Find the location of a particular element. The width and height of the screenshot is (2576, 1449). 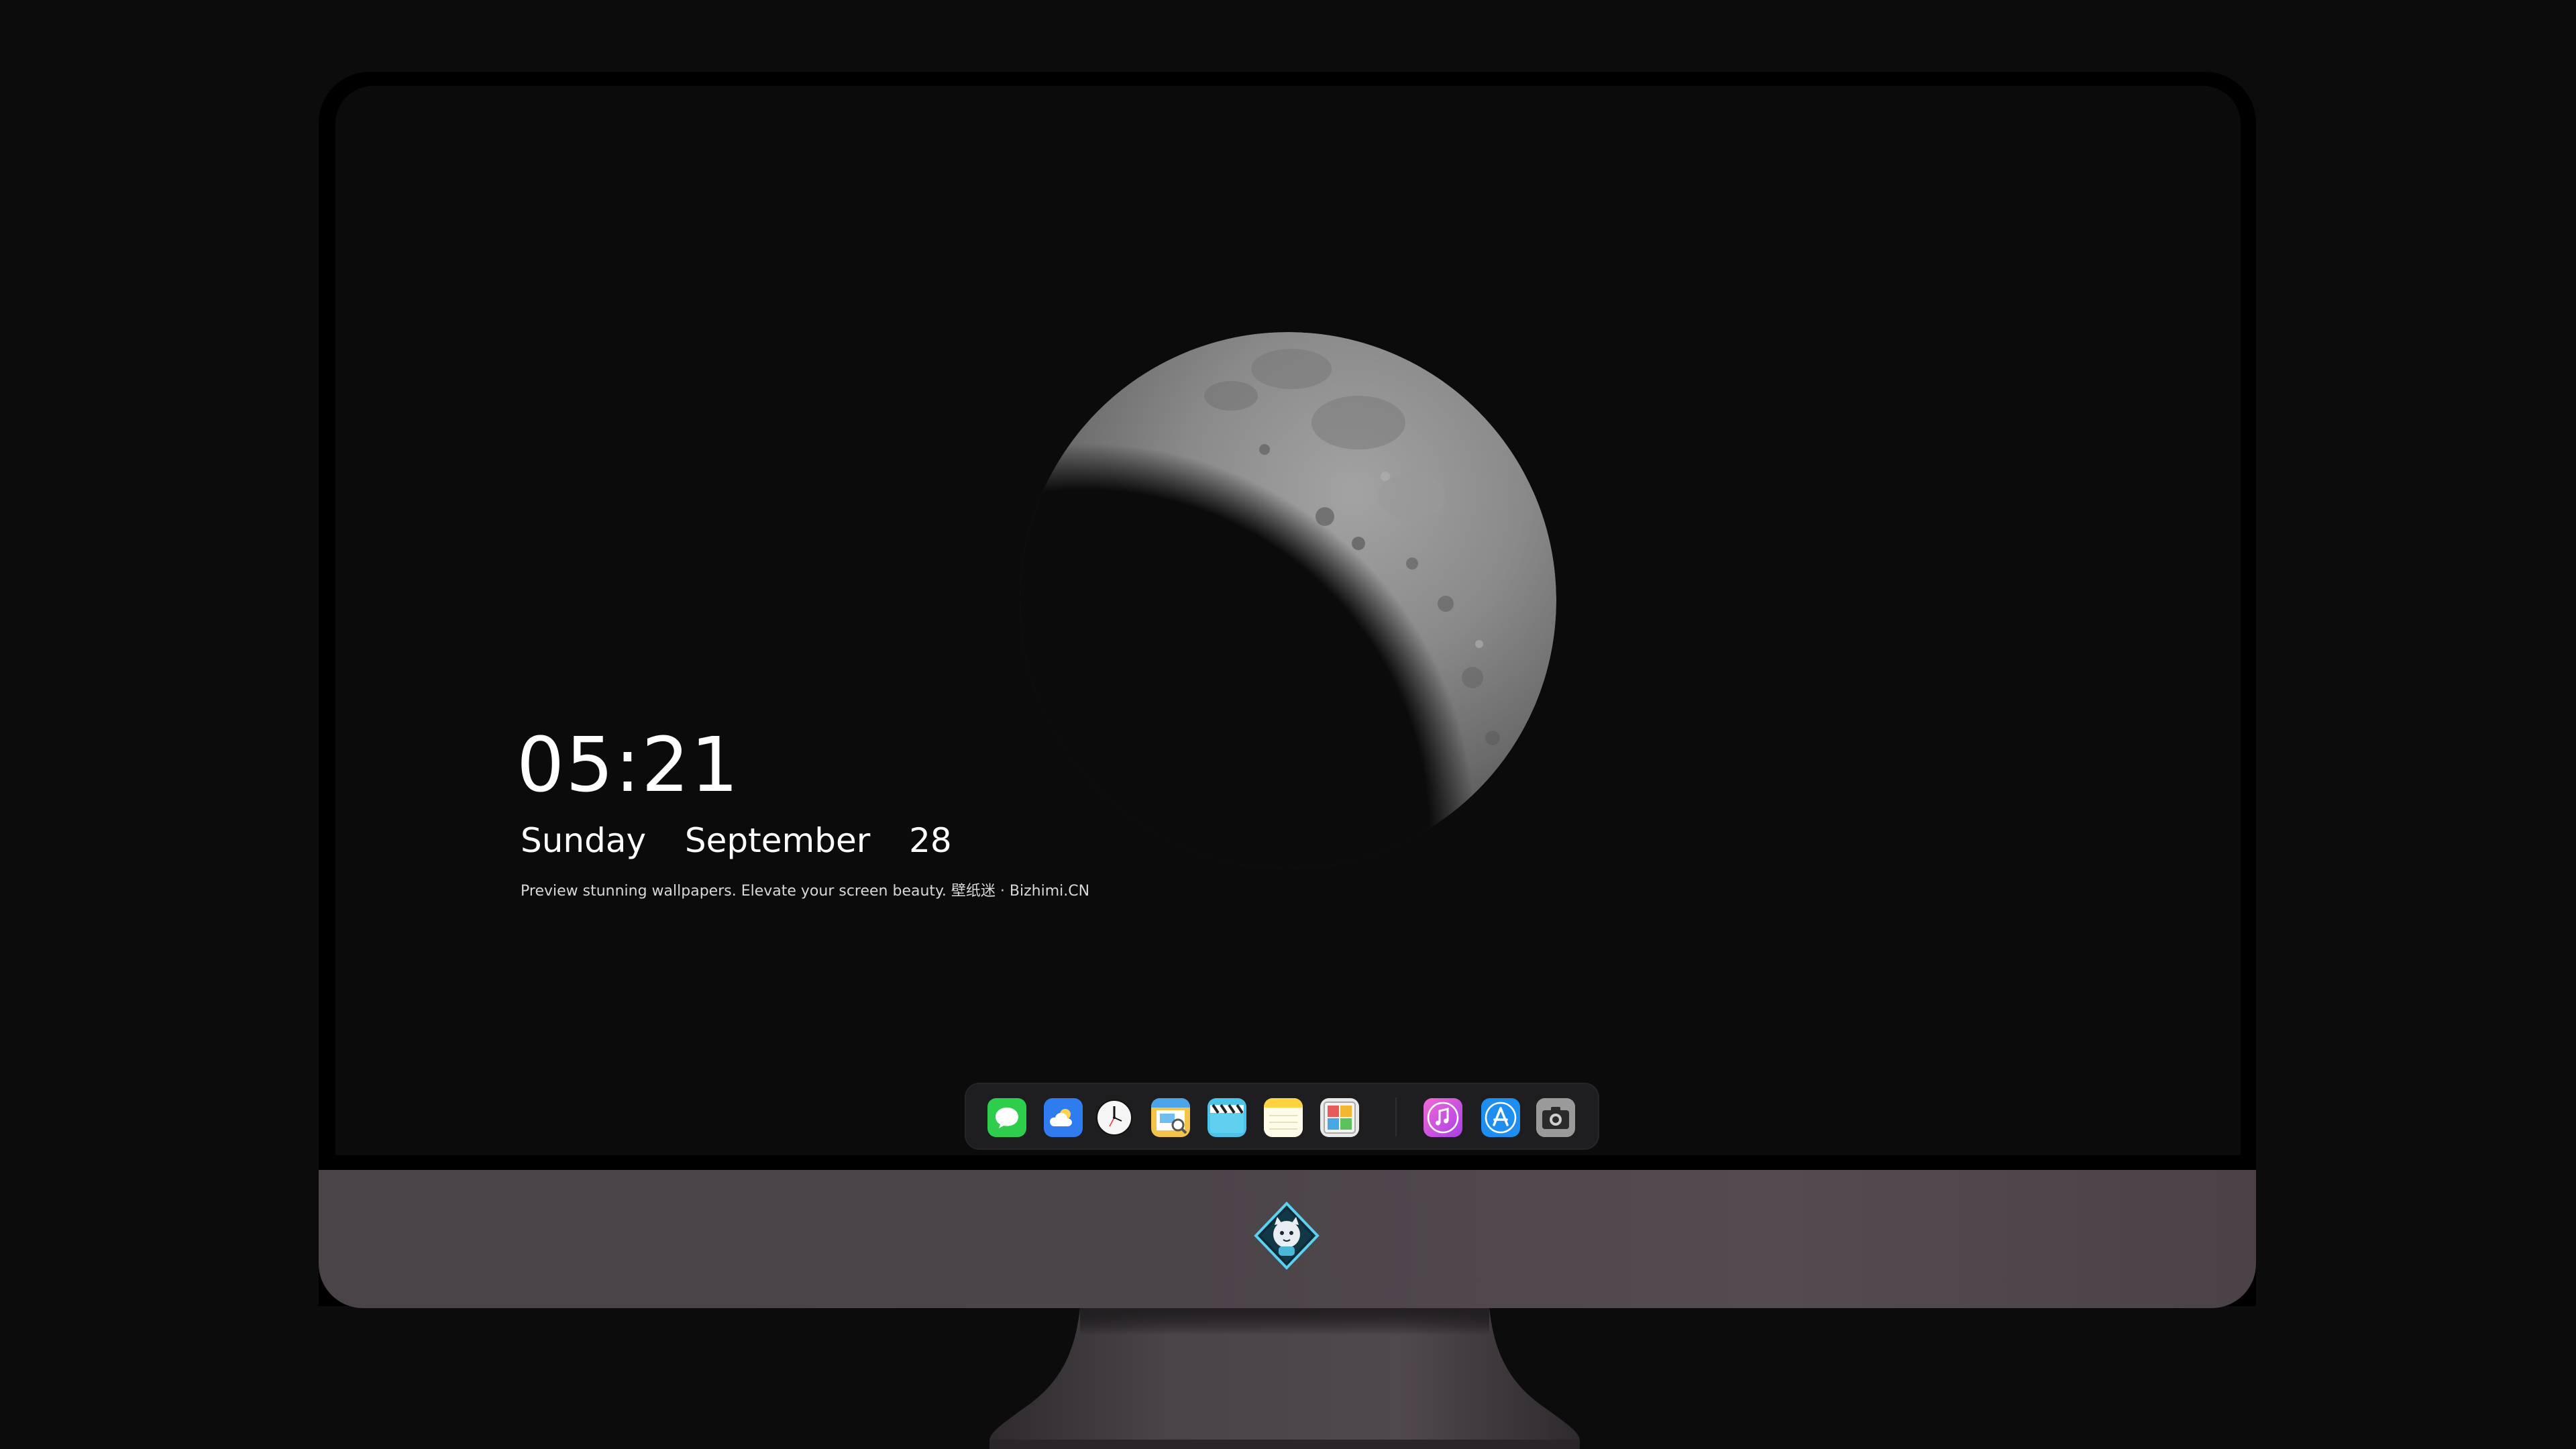

month-label: September is located at coordinates (777, 840).